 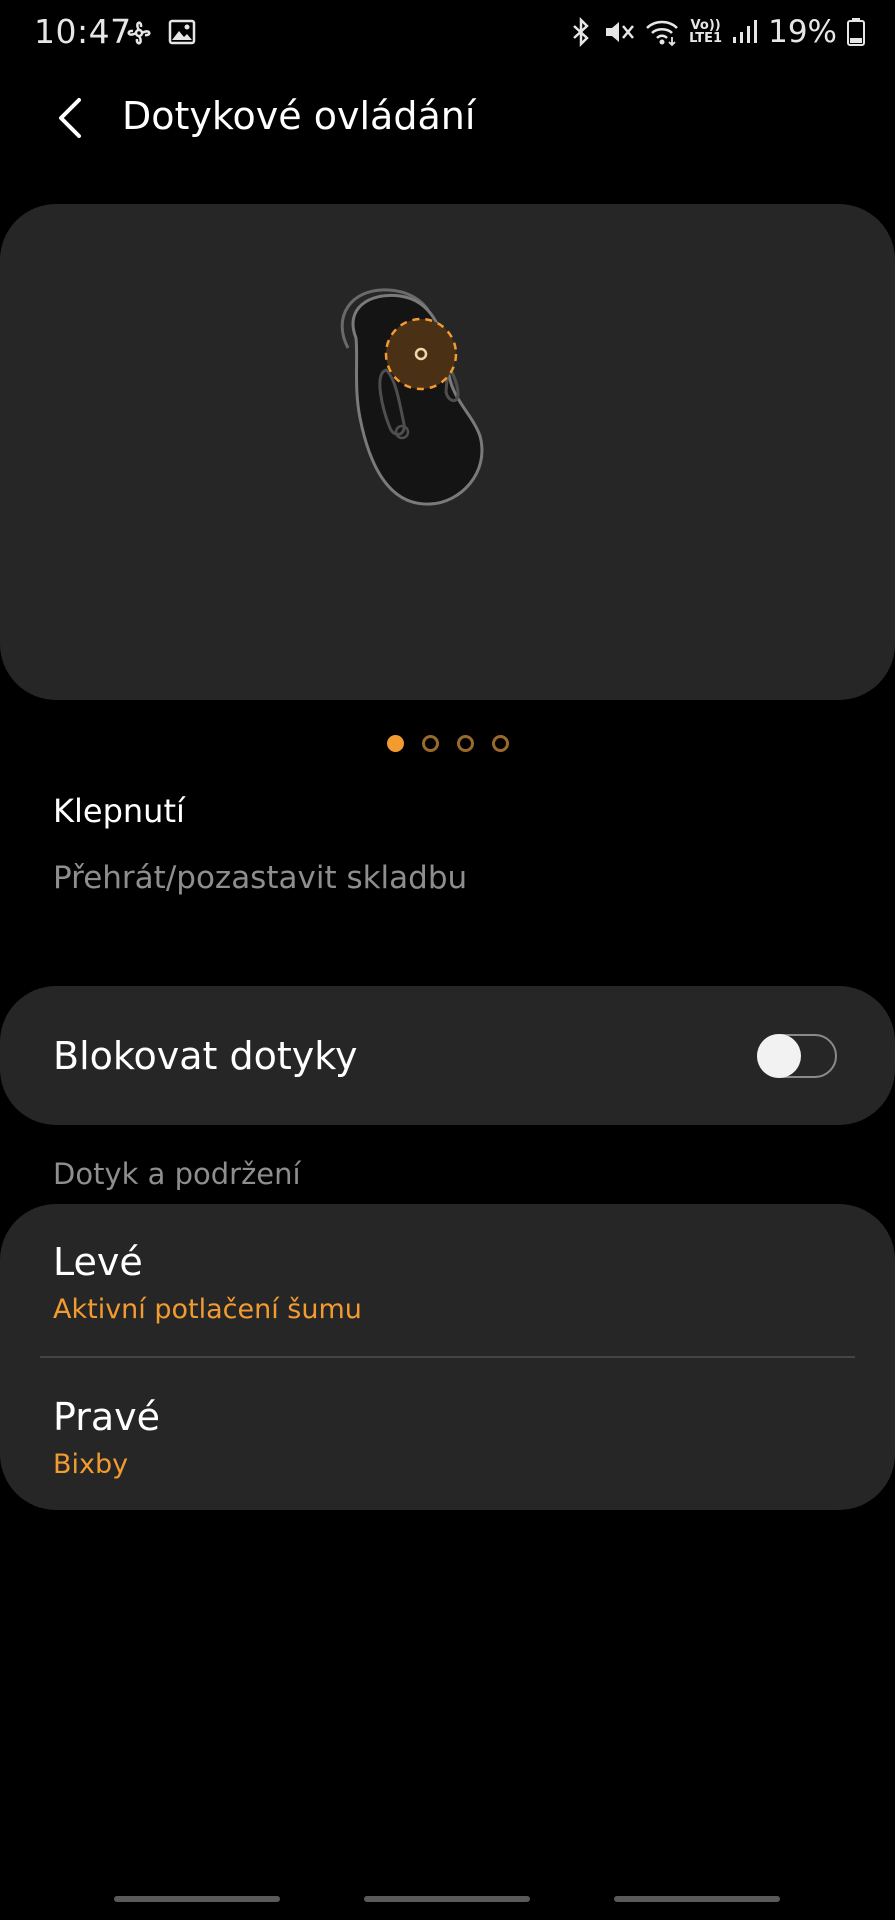 What do you see at coordinates (412, 397) in the screenshot?
I see `earbud-icon` at bounding box center [412, 397].